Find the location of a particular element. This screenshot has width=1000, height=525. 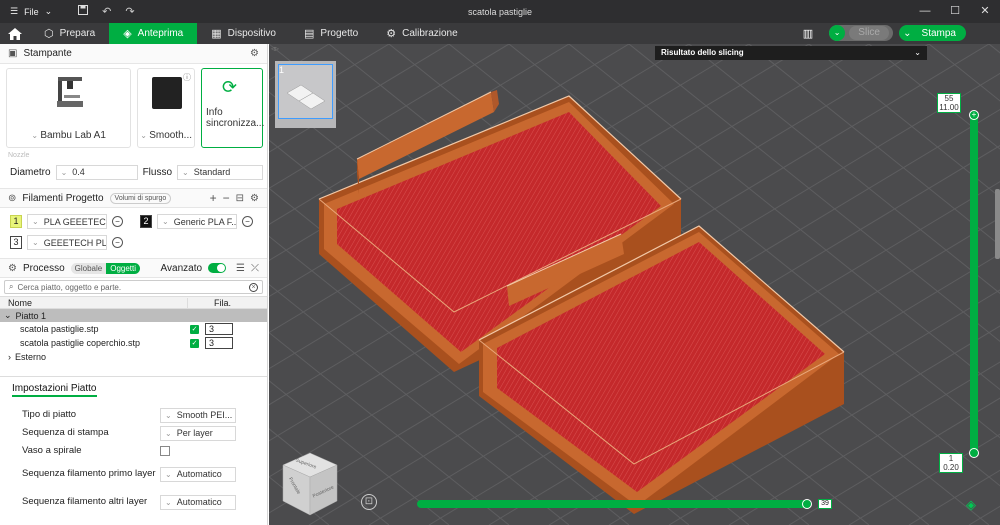

layer-slider: + is located at coordinates (974, 284).